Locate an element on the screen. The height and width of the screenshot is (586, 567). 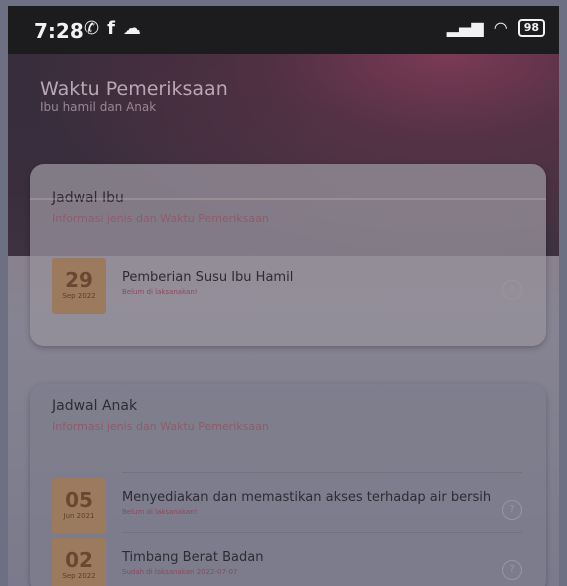
system-icons: ▂▄▆ ◠ 98 is located at coordinates (496, 27).